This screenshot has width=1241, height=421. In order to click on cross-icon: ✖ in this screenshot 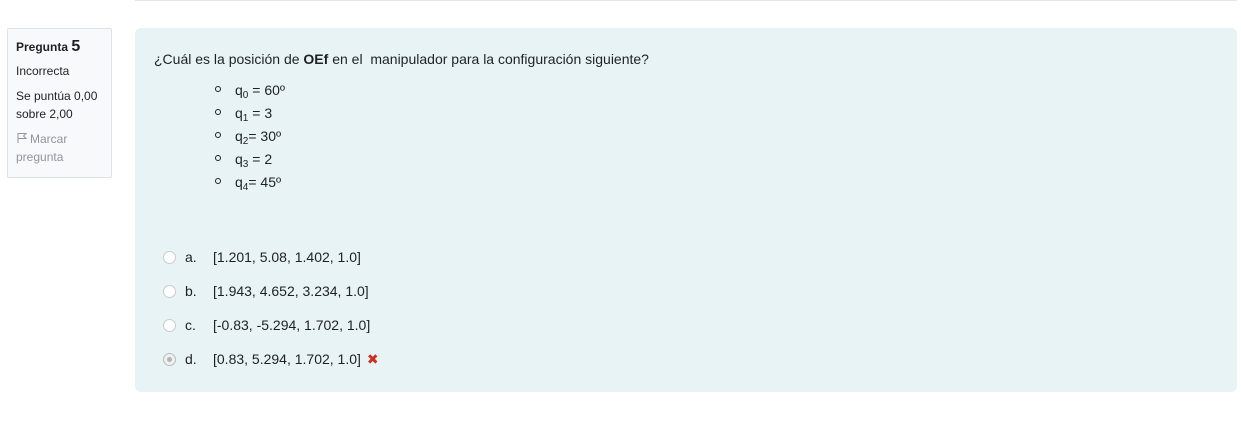, I will do `click(372, 358)`.